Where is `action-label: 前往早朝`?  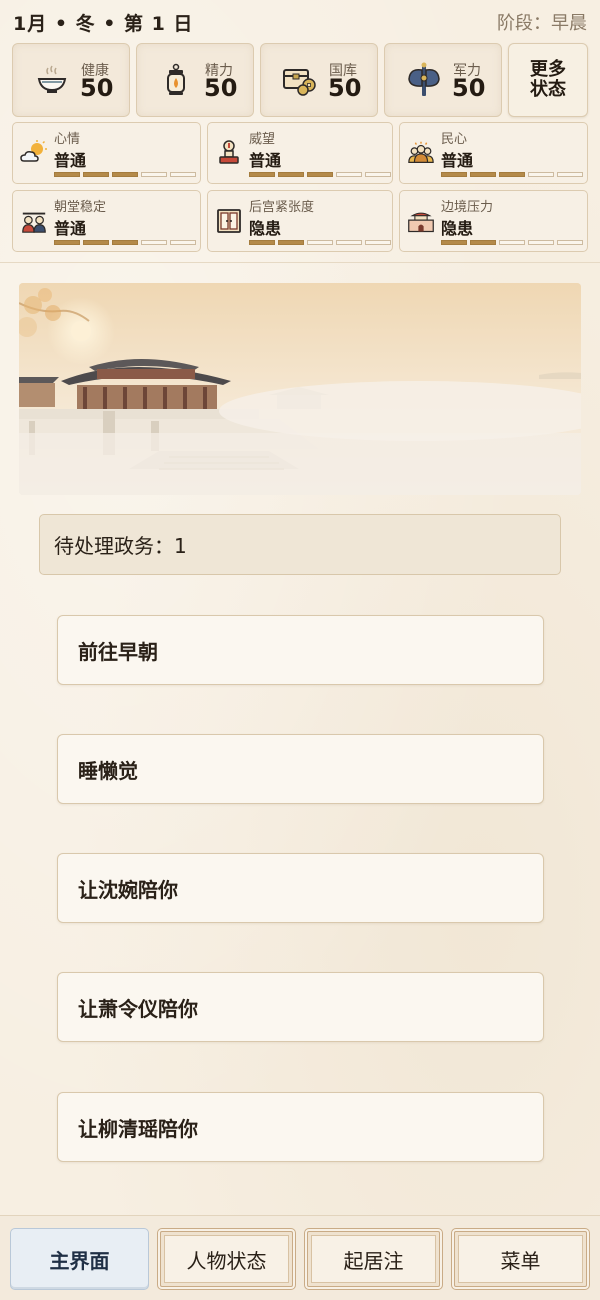
action-label: 前往早朝 is located at coordinates (118, 651).